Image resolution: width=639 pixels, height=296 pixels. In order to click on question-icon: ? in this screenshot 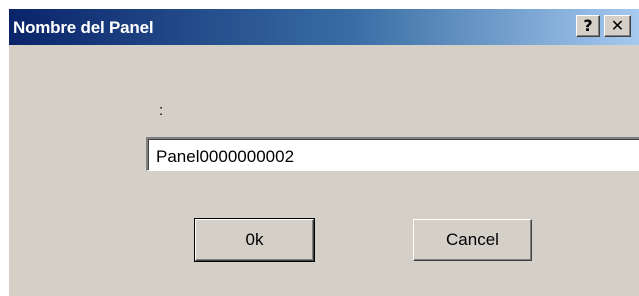, I will do `click(588, 25)`.